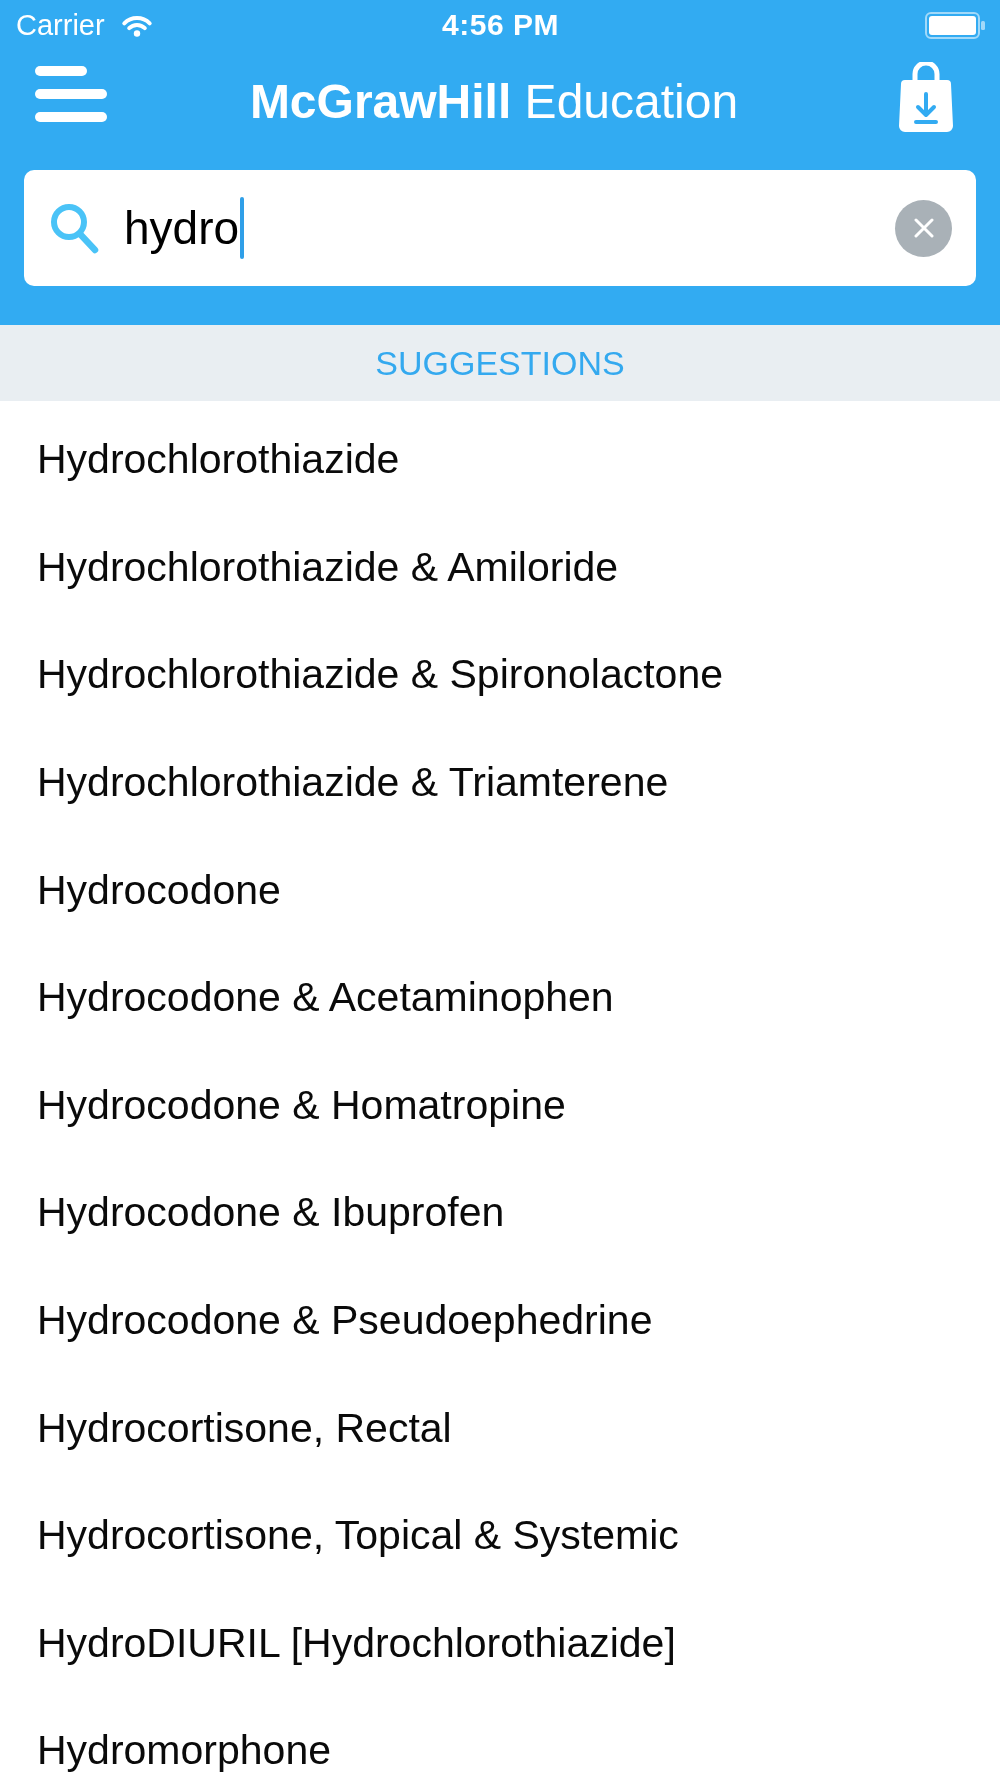 Image resolution: width=1000 pixels, height=1778 pixels. Describe the element at coordinates (136, 25) in the screenshot. I see `wifi-icon` at that location.